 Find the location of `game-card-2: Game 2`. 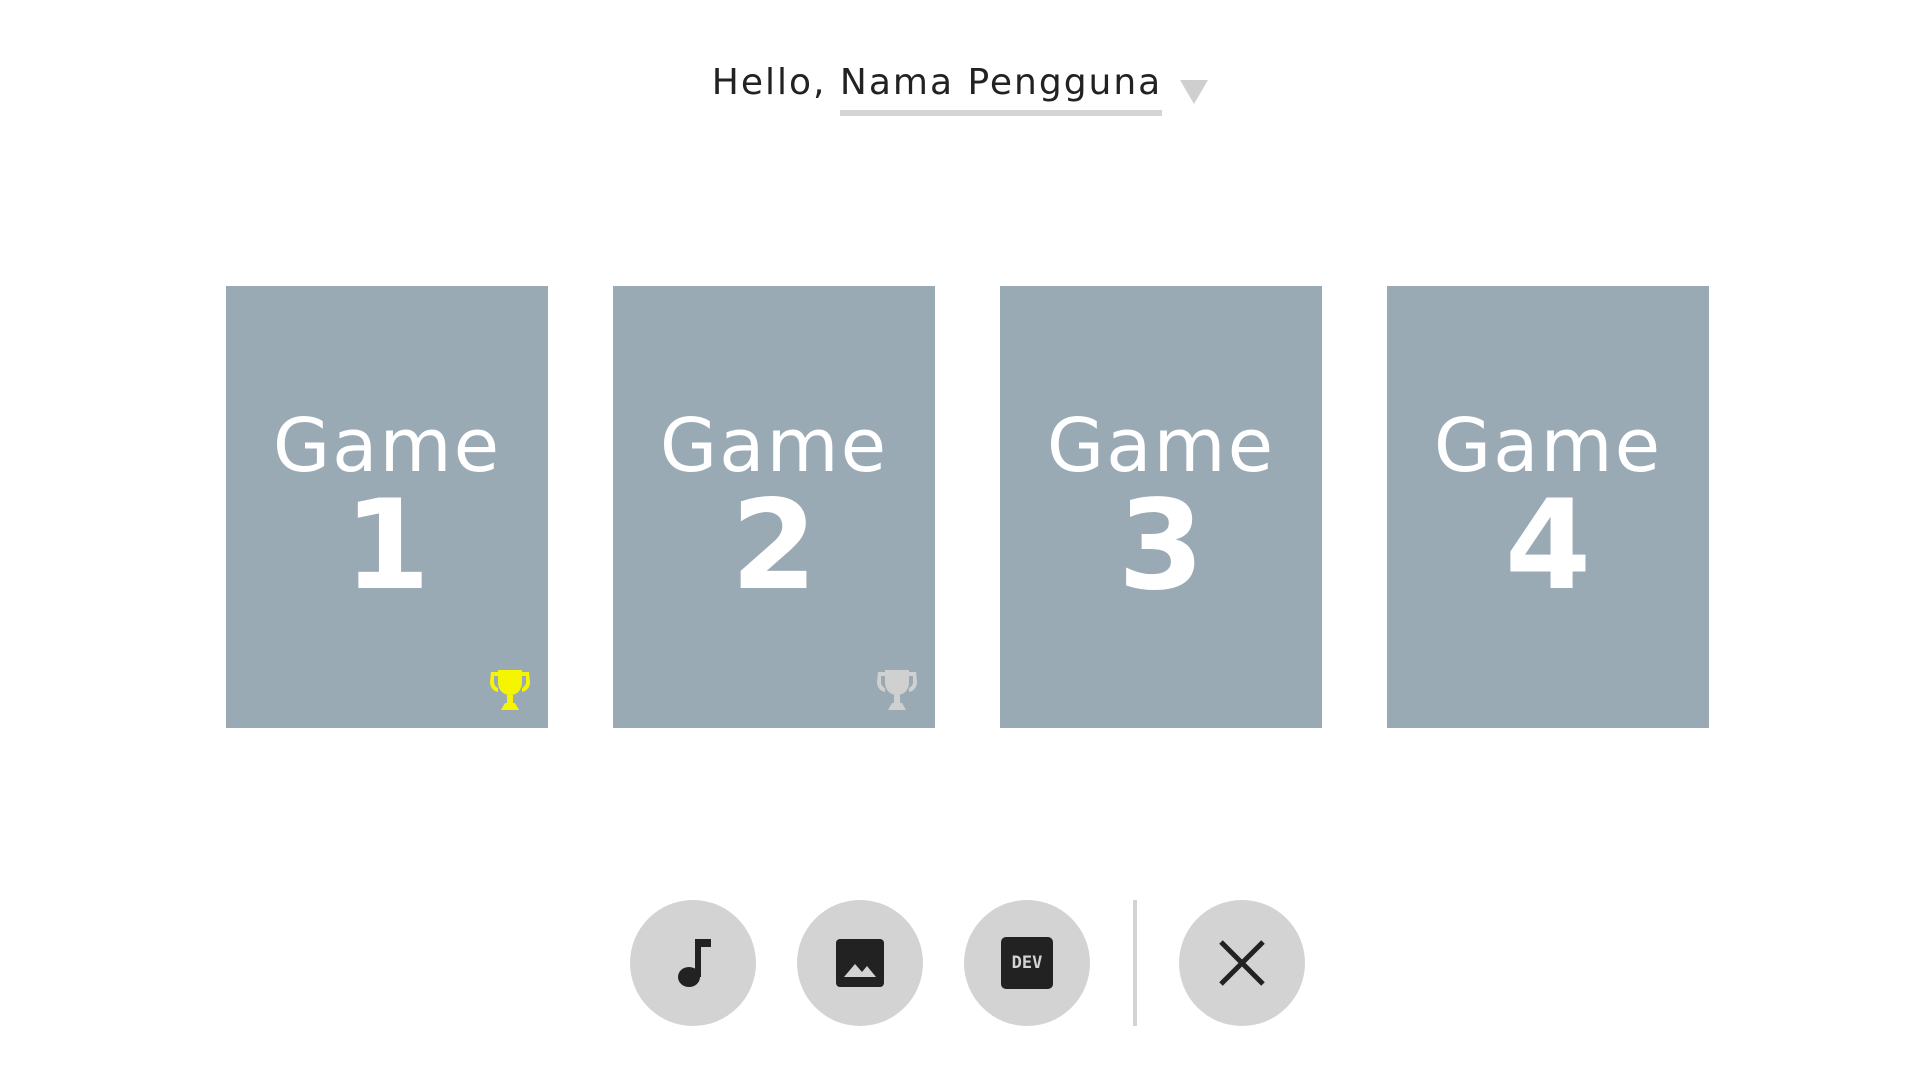

game-card-2: Game 2 is located at coordinates (774, 507).